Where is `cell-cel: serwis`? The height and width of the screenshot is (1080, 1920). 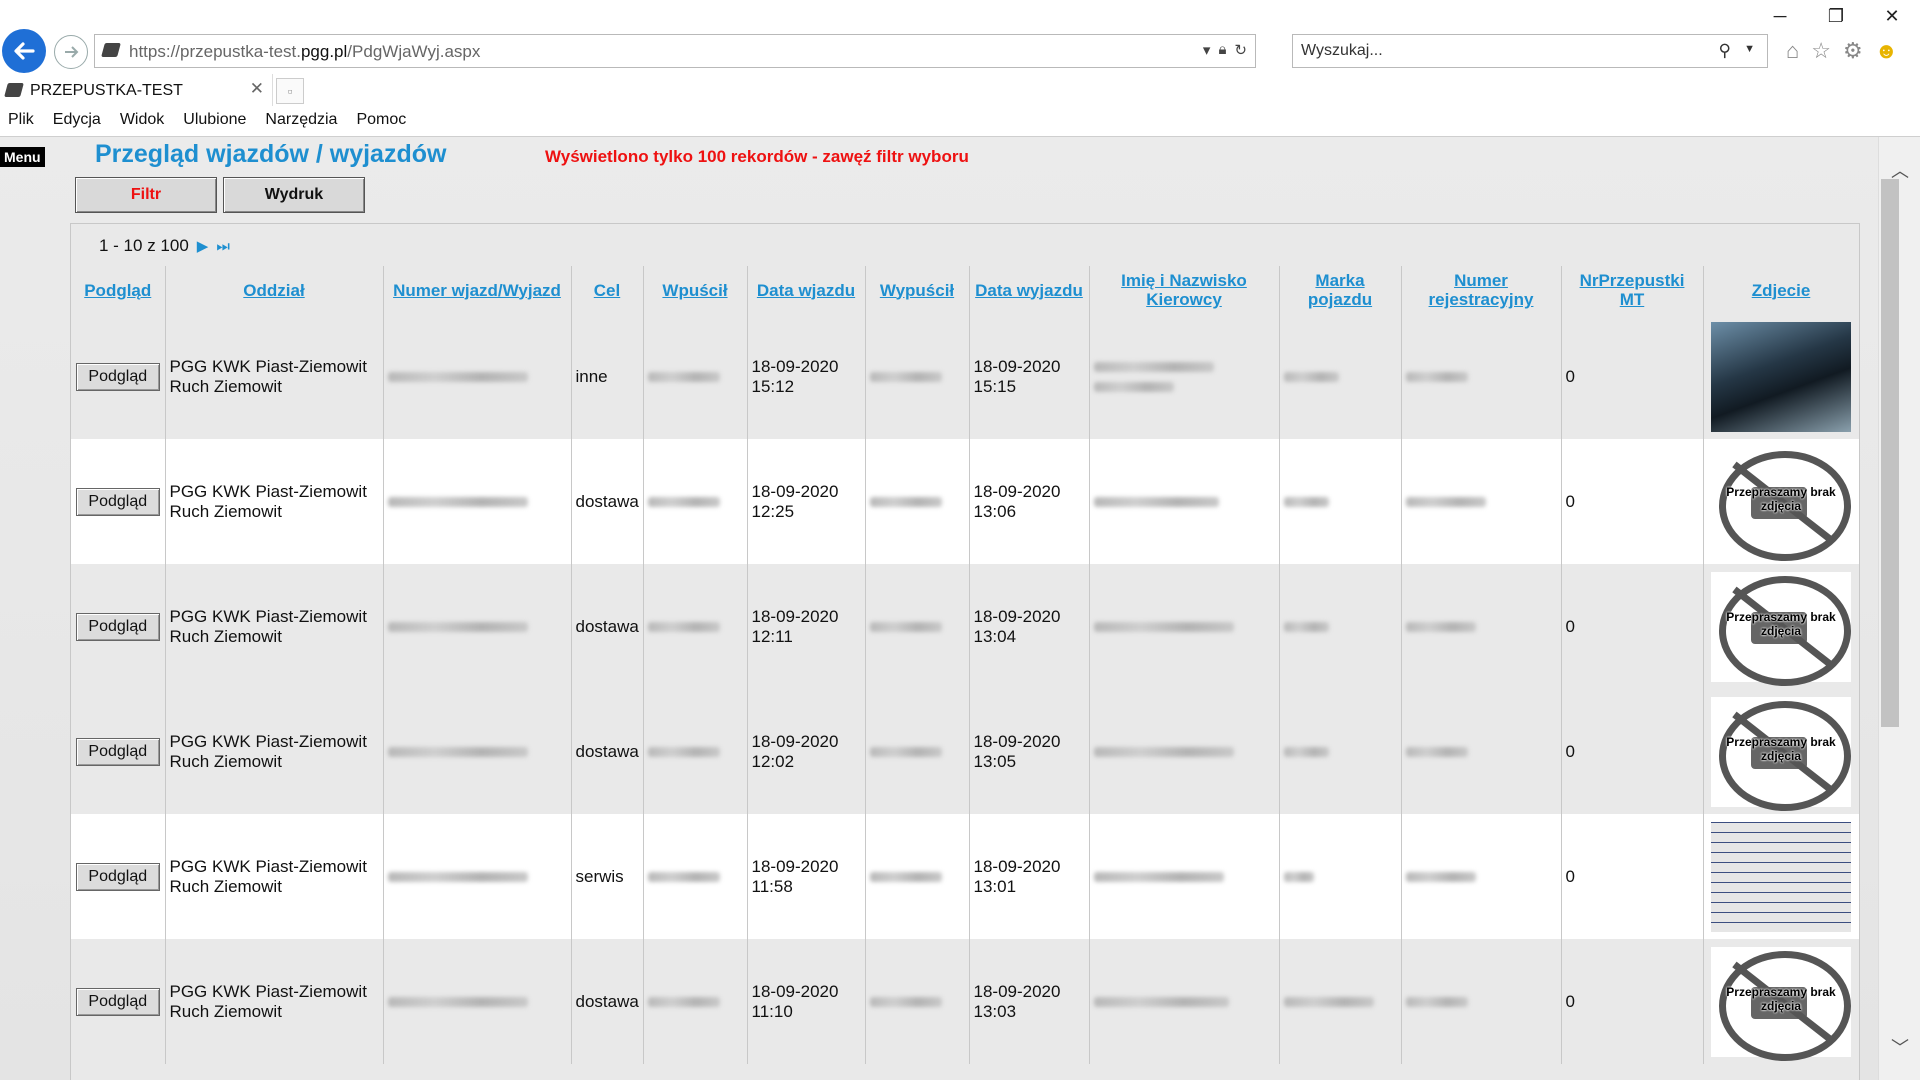
cell-cel: serwis is located at coordinates (607, 876).